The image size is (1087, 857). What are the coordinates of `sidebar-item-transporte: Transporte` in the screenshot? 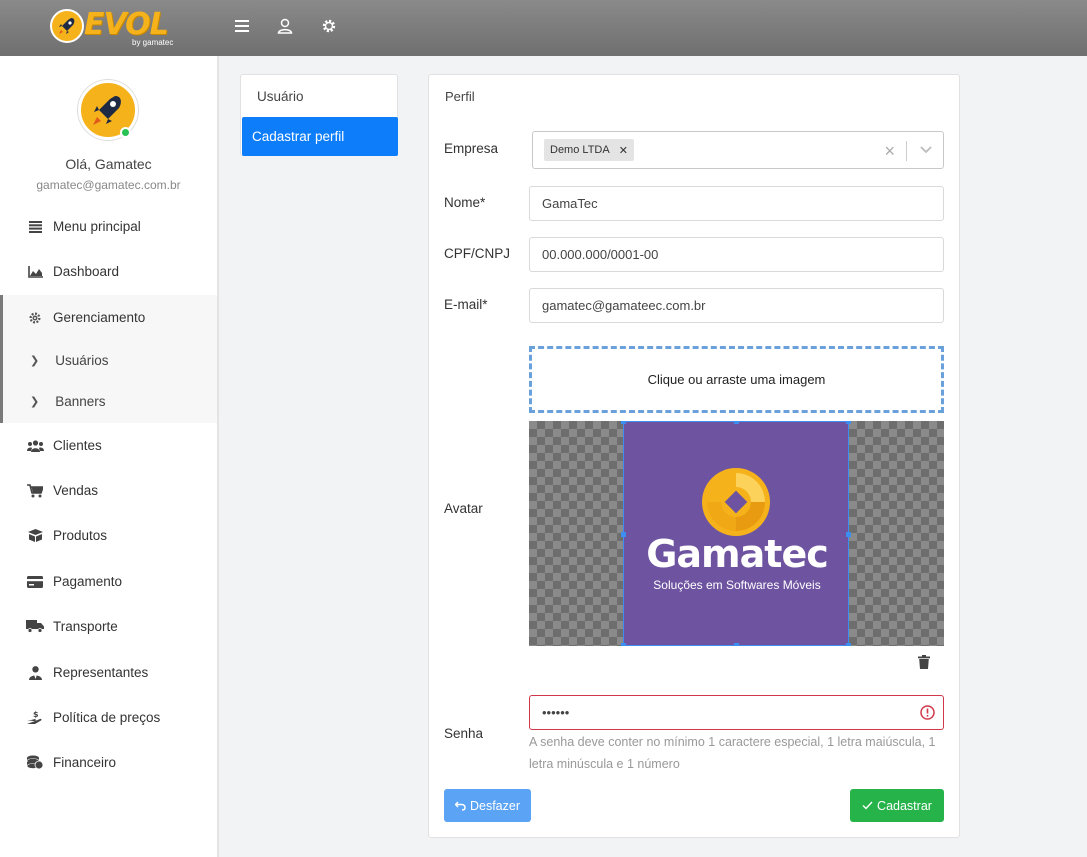 It's located at (108, 626).